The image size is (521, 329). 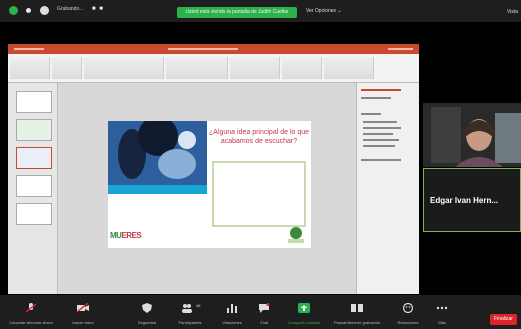 What do you see at coordinates (157, 153) in the screenshot?
I see `slide-photo` at bounding box center [157, 153].